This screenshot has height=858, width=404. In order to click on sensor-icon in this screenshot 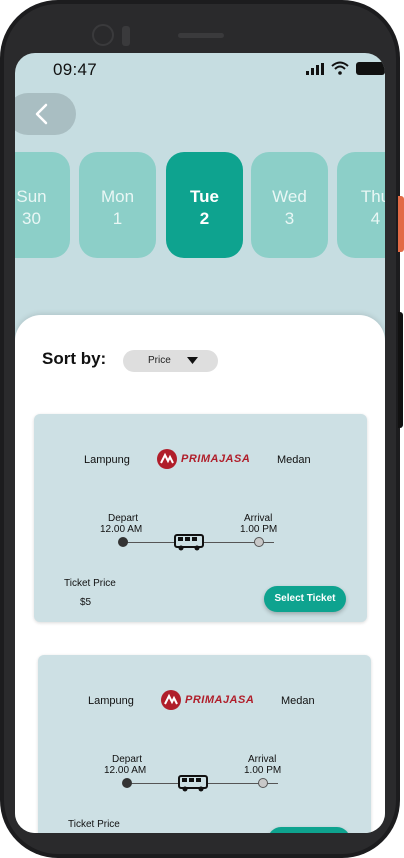, I will do `click(126, 36)`.